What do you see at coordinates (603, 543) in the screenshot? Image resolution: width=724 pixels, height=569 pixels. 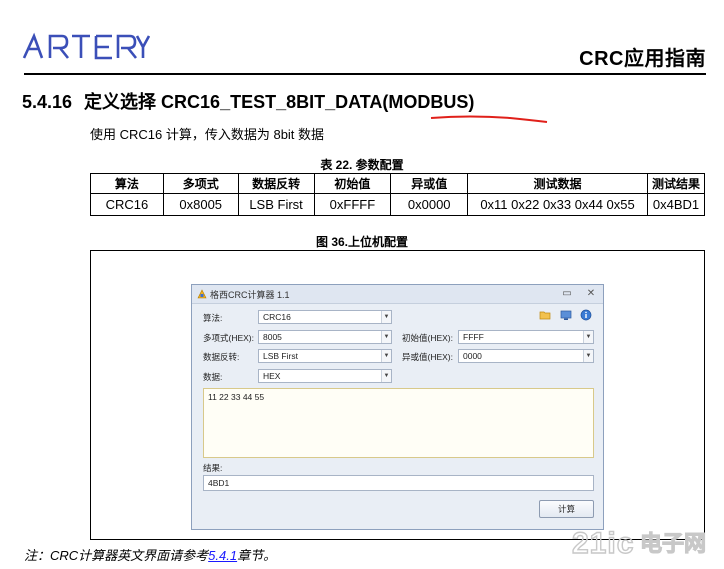 I see `svg-text: 21ic` at bounding box center [603, 543].